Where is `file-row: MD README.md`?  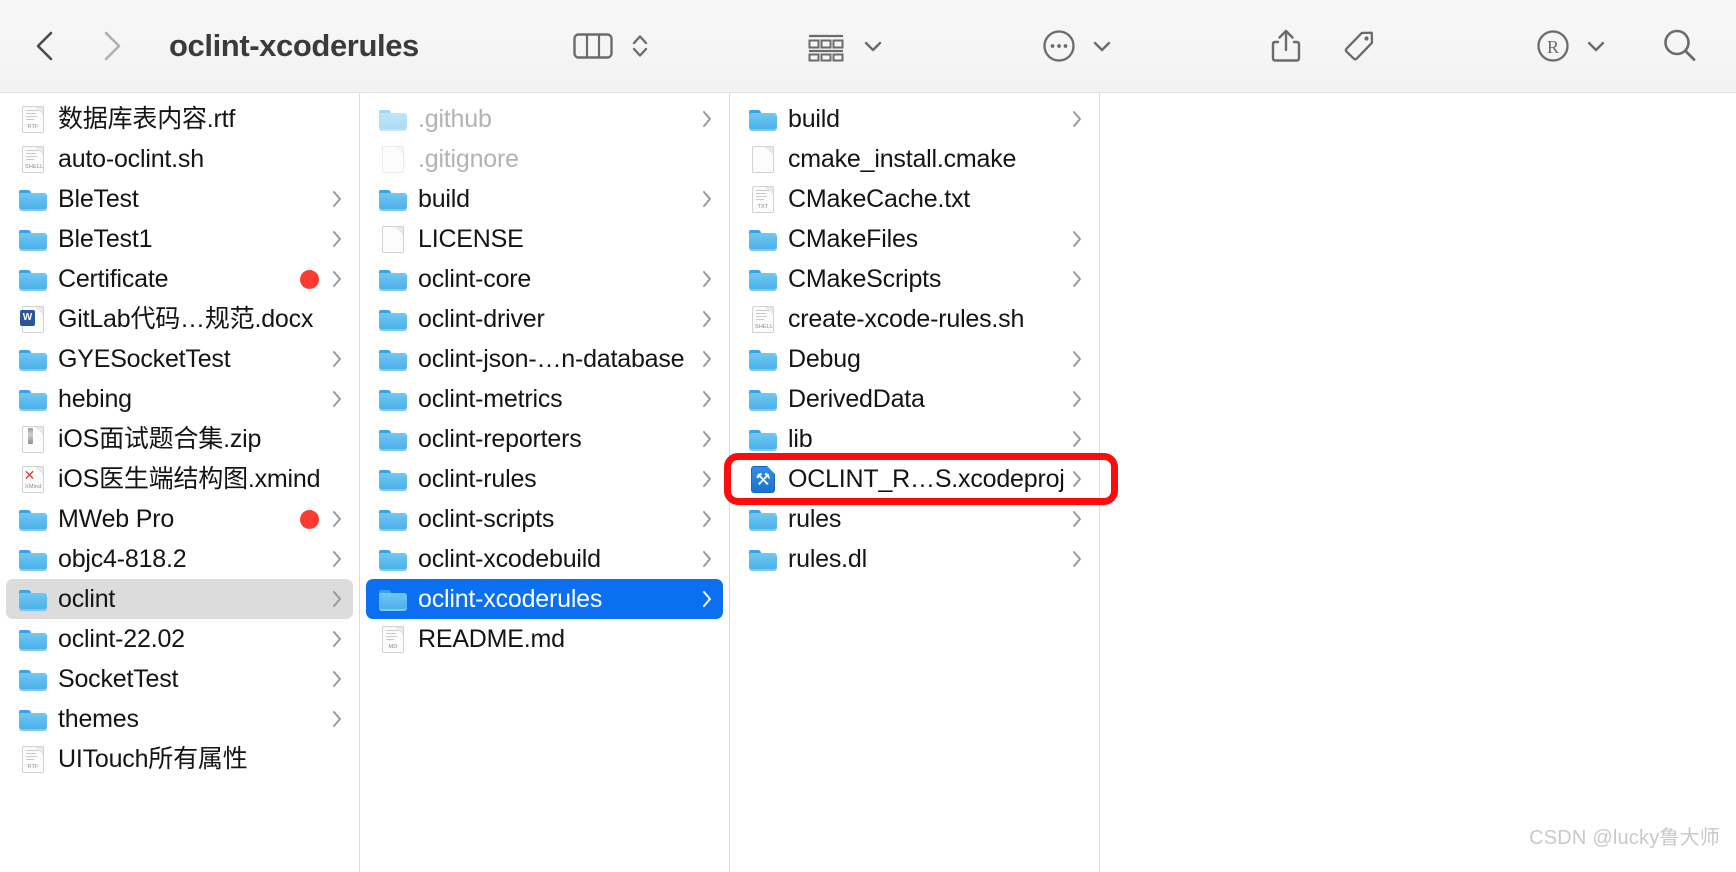 file-row: MD README.md is located at coordinates (544, 639).